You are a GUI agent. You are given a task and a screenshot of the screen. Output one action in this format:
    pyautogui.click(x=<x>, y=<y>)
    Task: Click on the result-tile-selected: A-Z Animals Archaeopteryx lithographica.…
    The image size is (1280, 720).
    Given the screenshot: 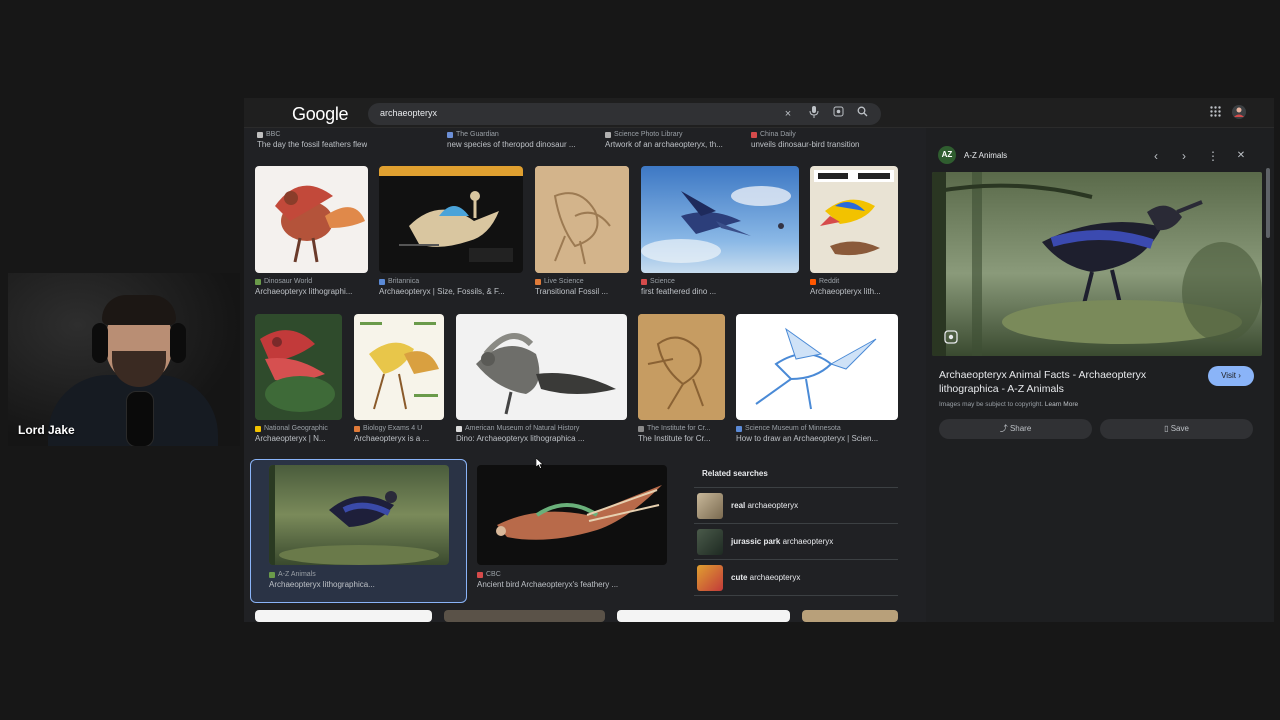 What is the action you would take?
    pyautogui.click(x=359, y=531)
    